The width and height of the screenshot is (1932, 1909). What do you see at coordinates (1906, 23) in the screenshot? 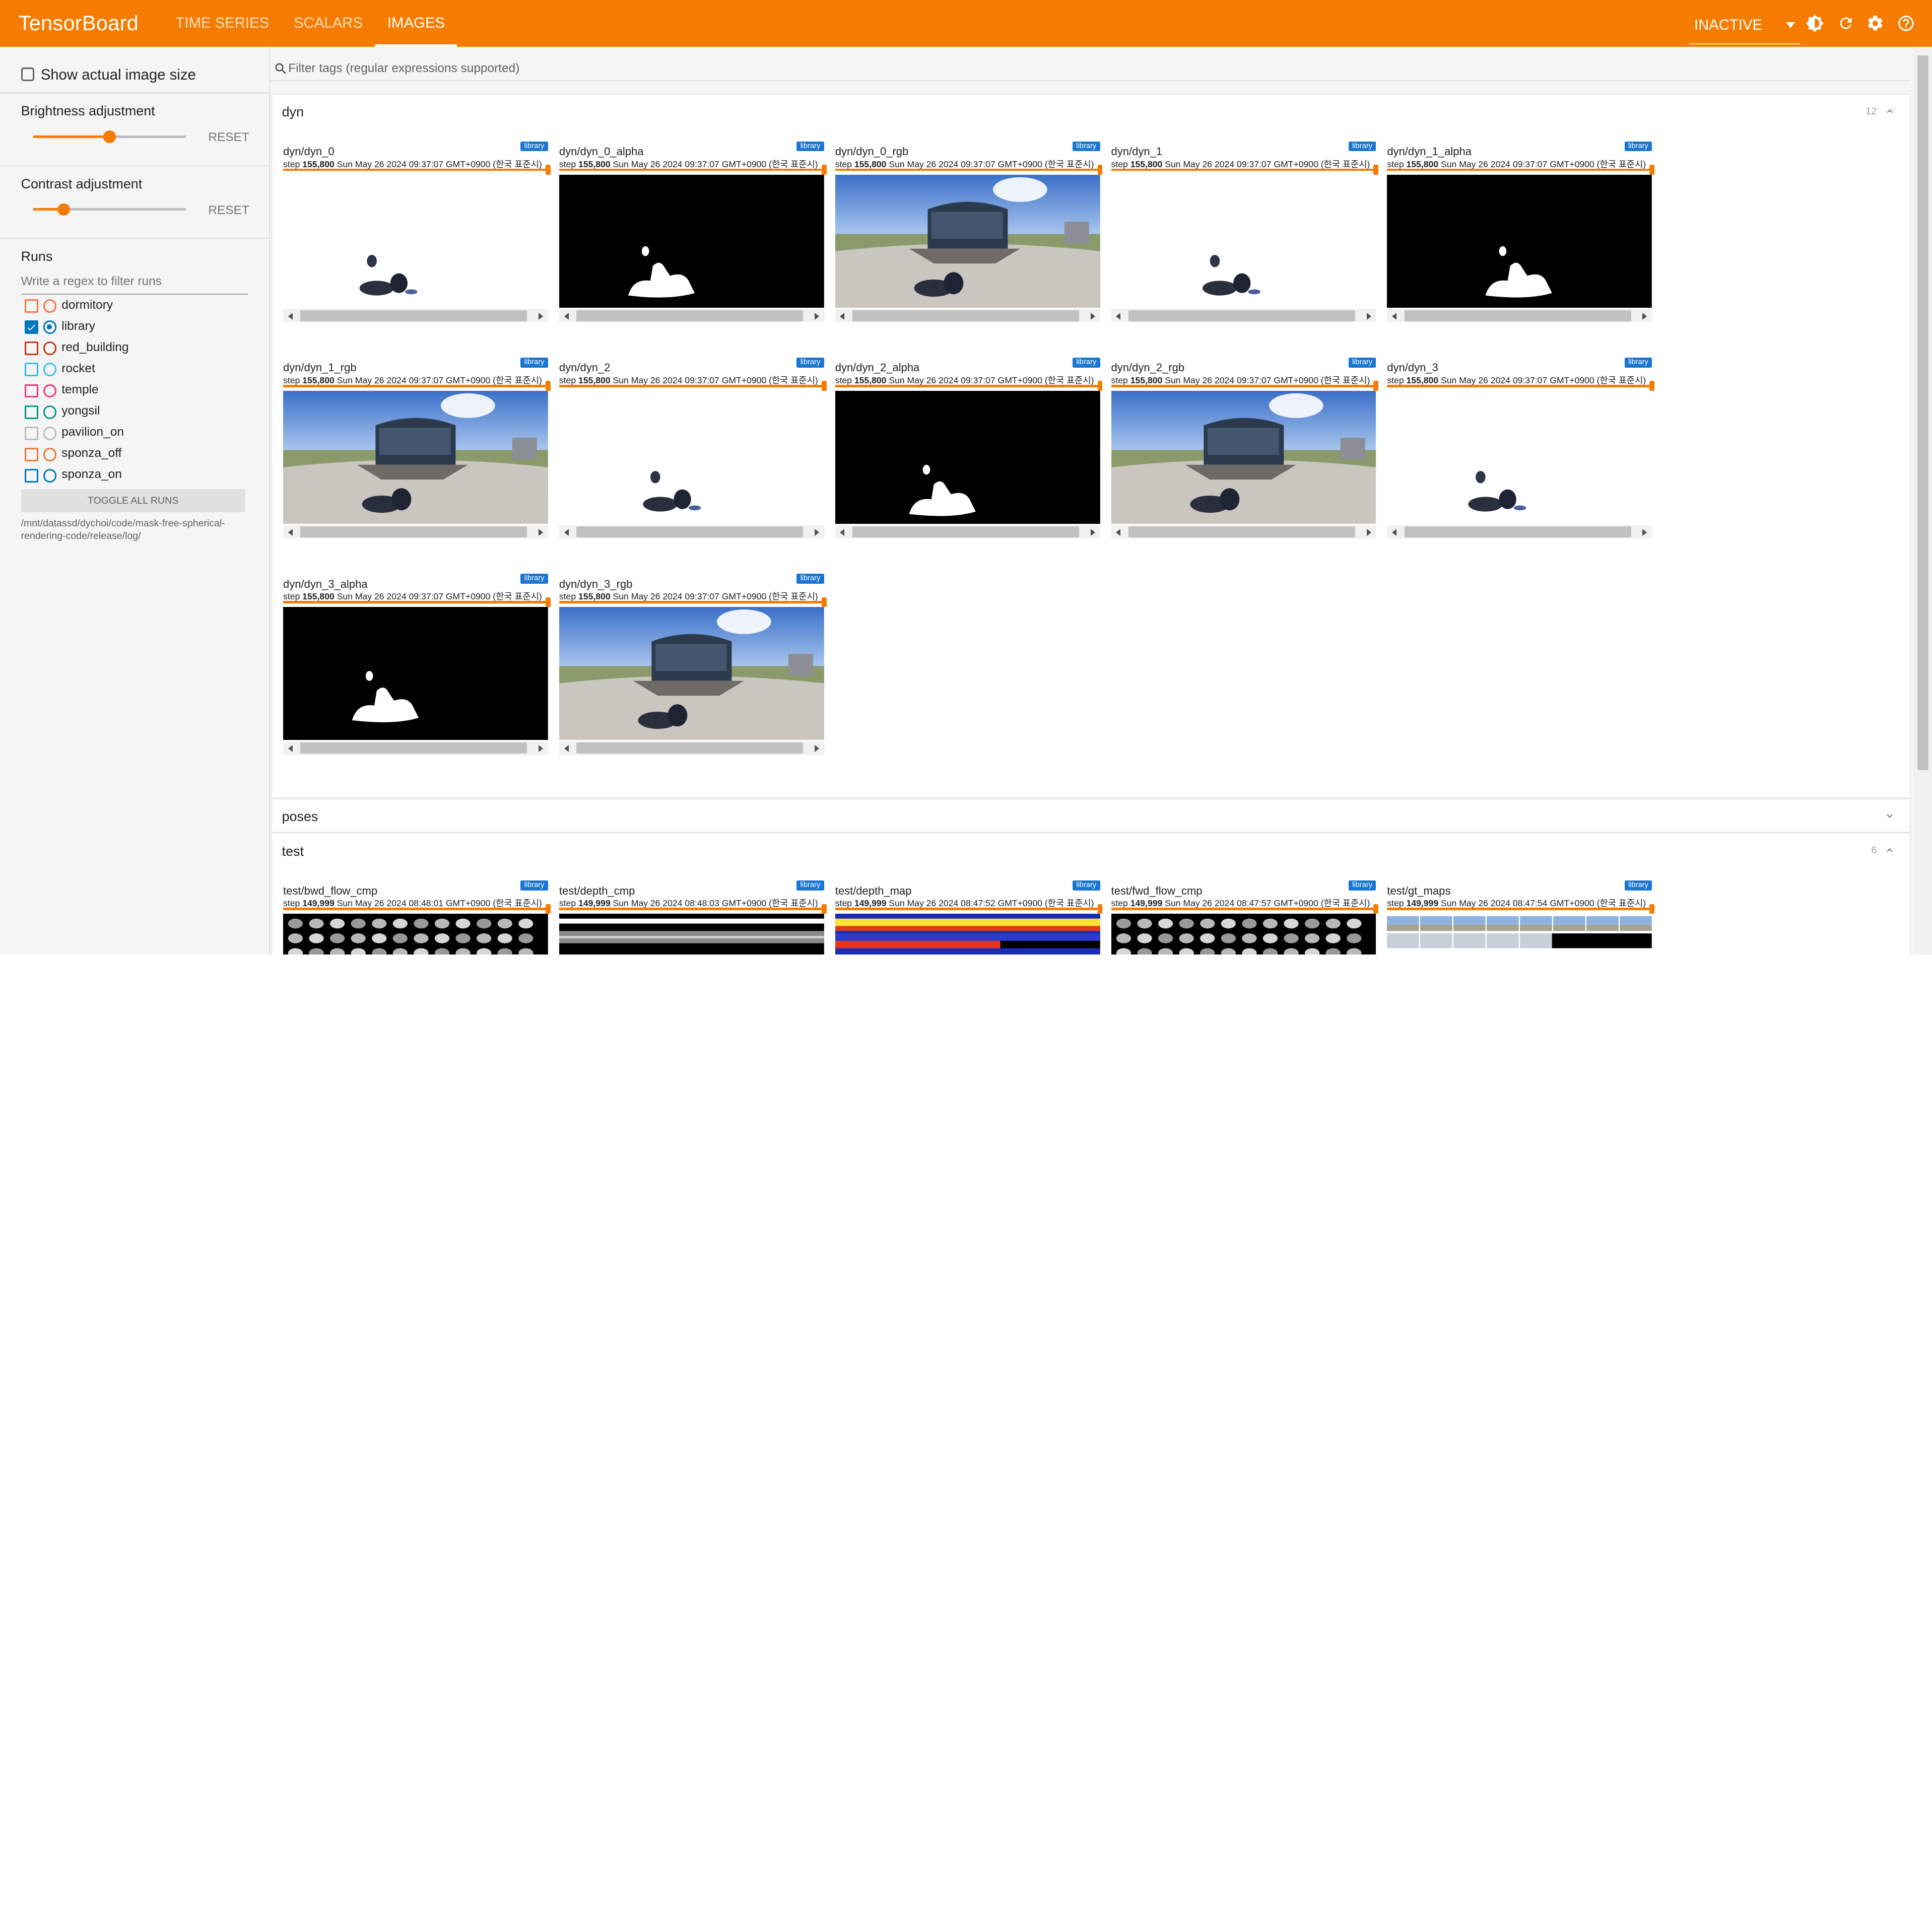
I see `help-icon` at bounding box center [1906, 23].